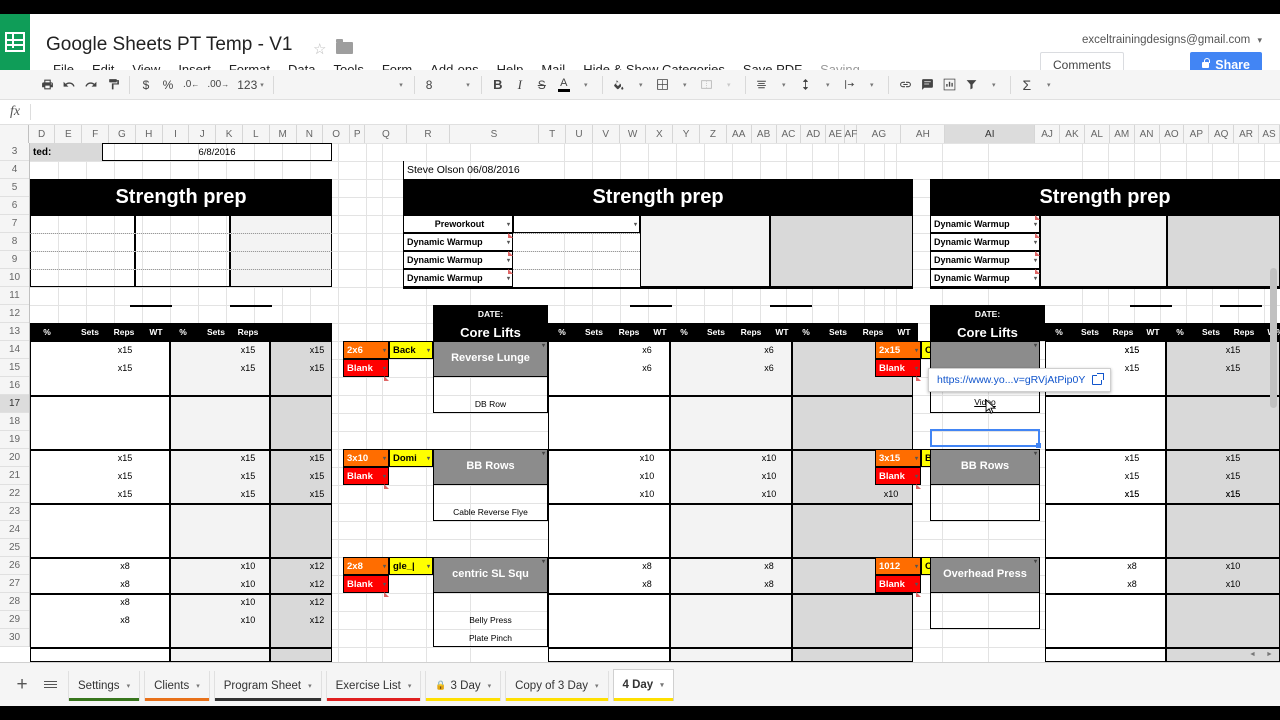  Describe the element at coordinates (898, 350) in the screenshot. I see `right-sets-dropdown-1: 2x15 ▾` at that location.